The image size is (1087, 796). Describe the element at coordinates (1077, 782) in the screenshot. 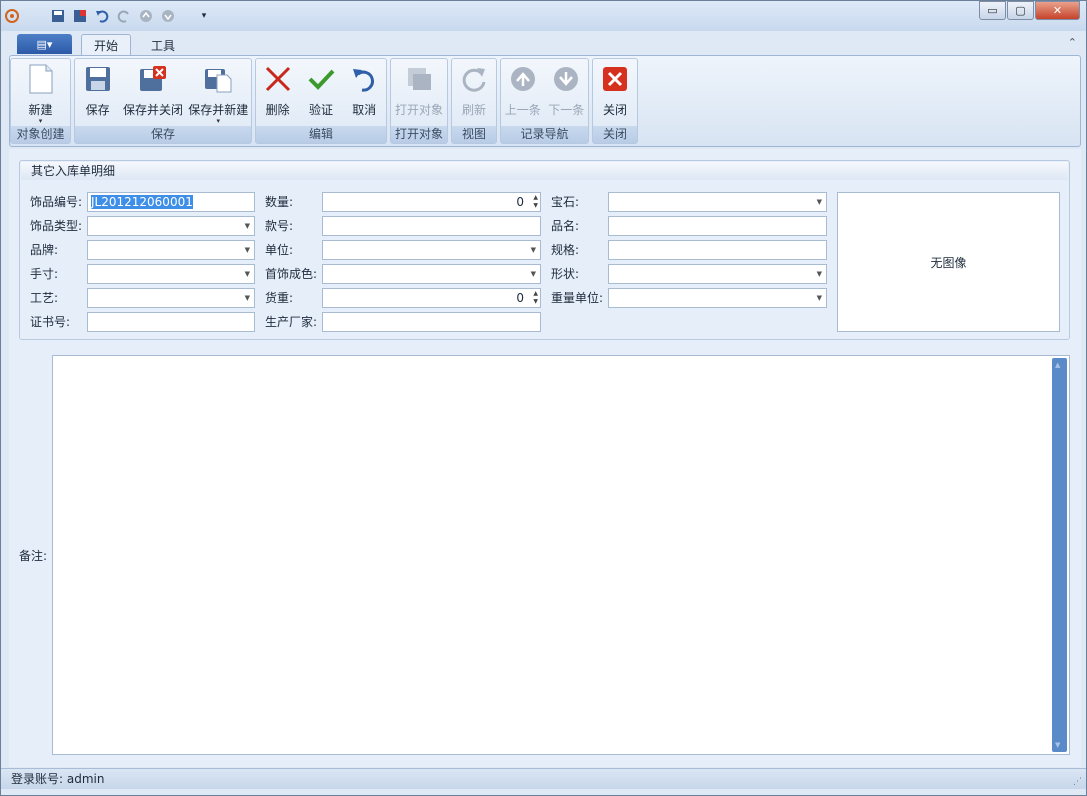

I see `resize-grip-icon: ⋰` at that location.